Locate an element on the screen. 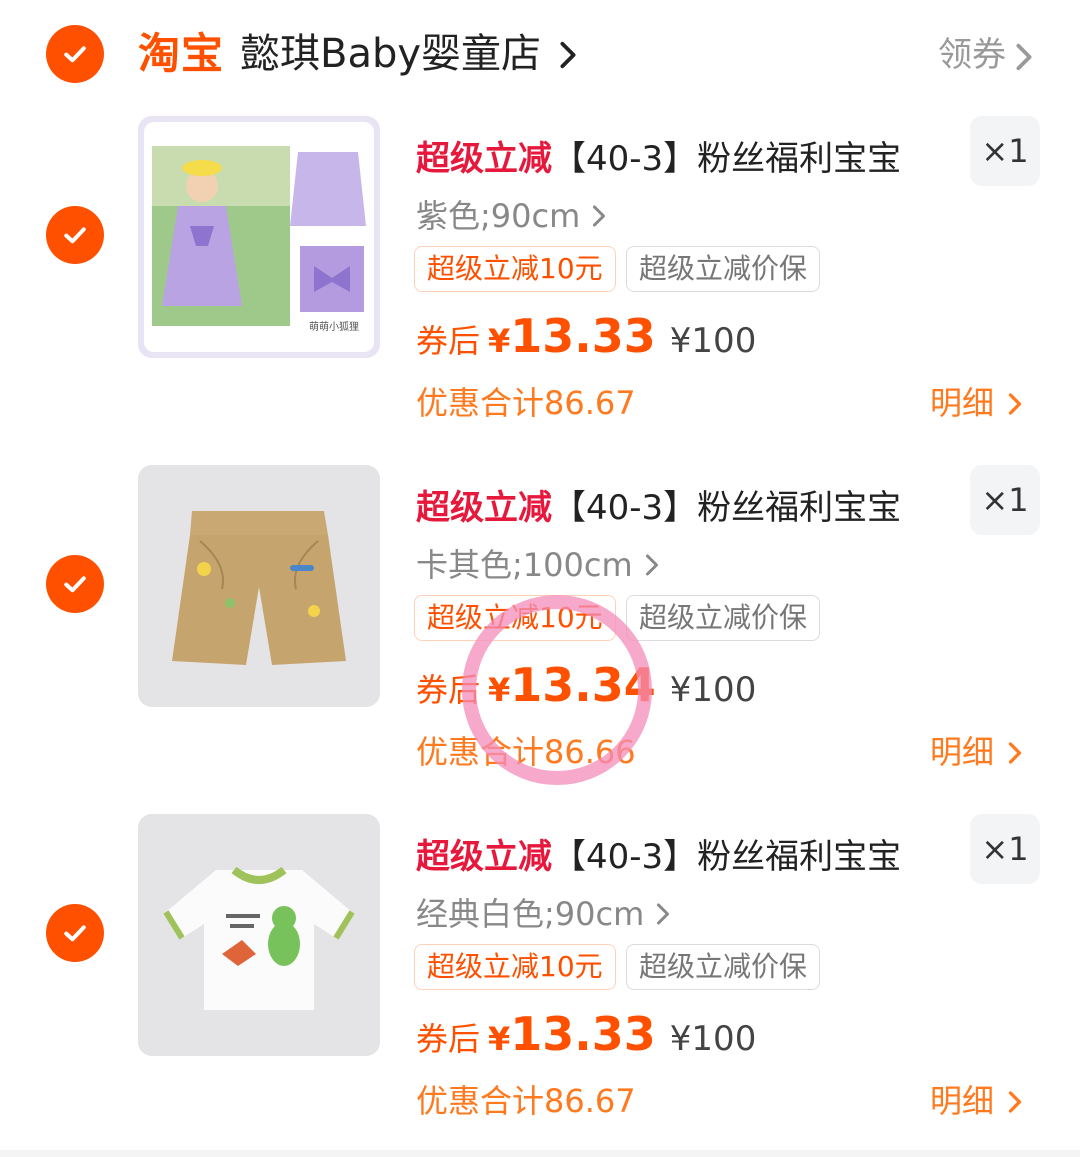 The width and height of the screenshot is (1080, 1157). product-photo-white-shirt is located at coordinates (259, 935).